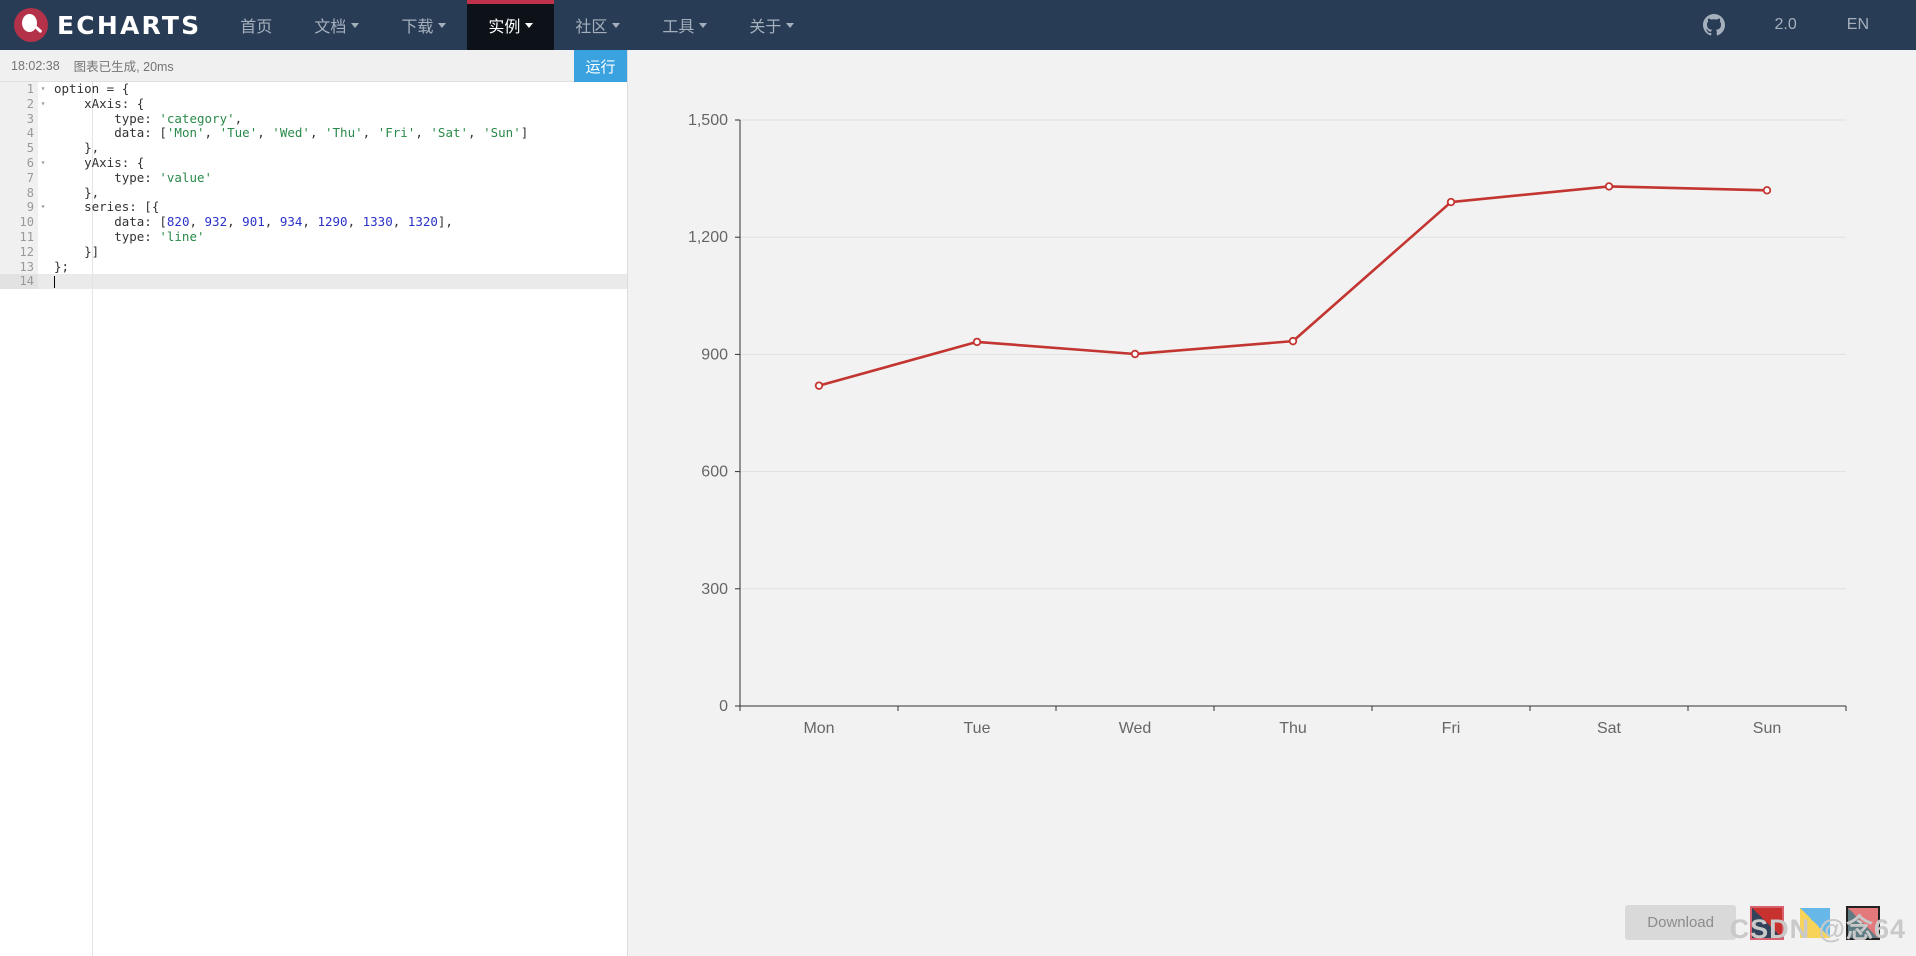  Describe the element at coordinates (99, 162) in the screenshot. I see `code-text: yAxis: {` at that location.